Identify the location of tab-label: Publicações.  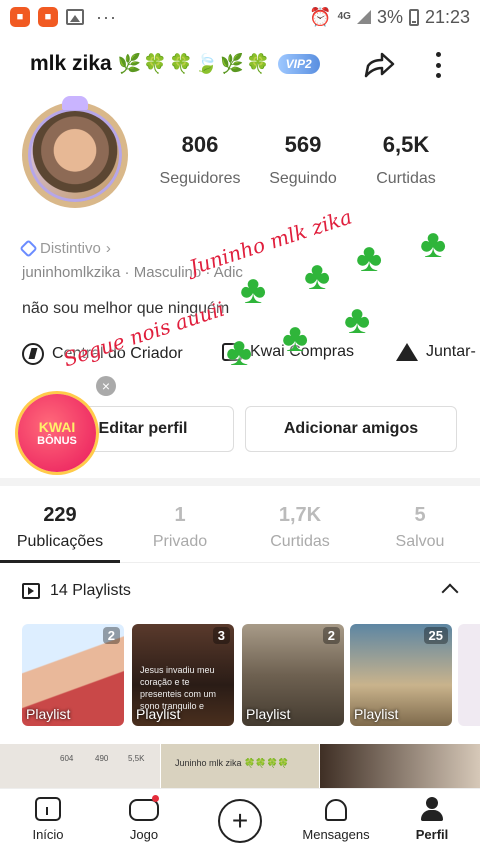
(60, 541).